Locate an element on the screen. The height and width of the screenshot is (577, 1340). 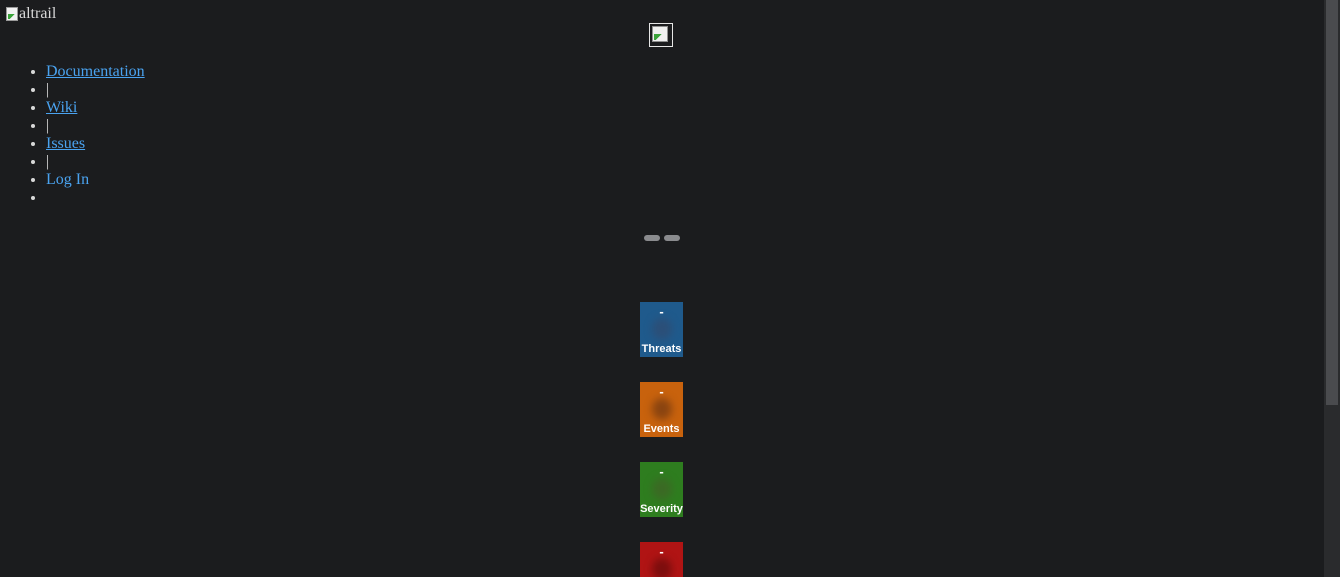
nav-item-empty is located at coordinates (95, 198).